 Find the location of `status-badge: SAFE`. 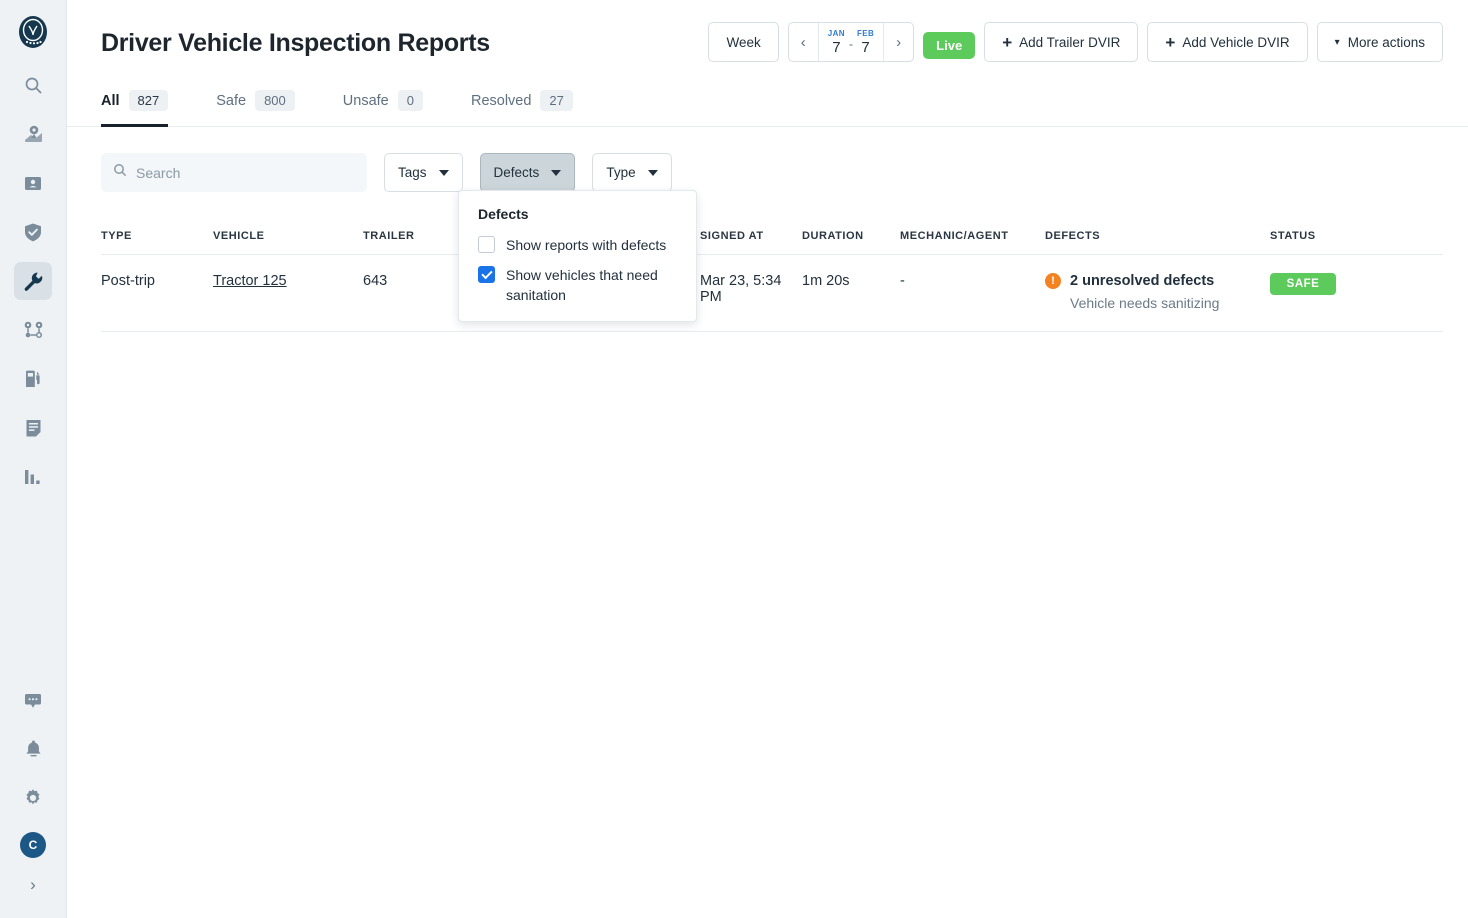

status-badge: SAFE is located at coordinates (1303, 284).